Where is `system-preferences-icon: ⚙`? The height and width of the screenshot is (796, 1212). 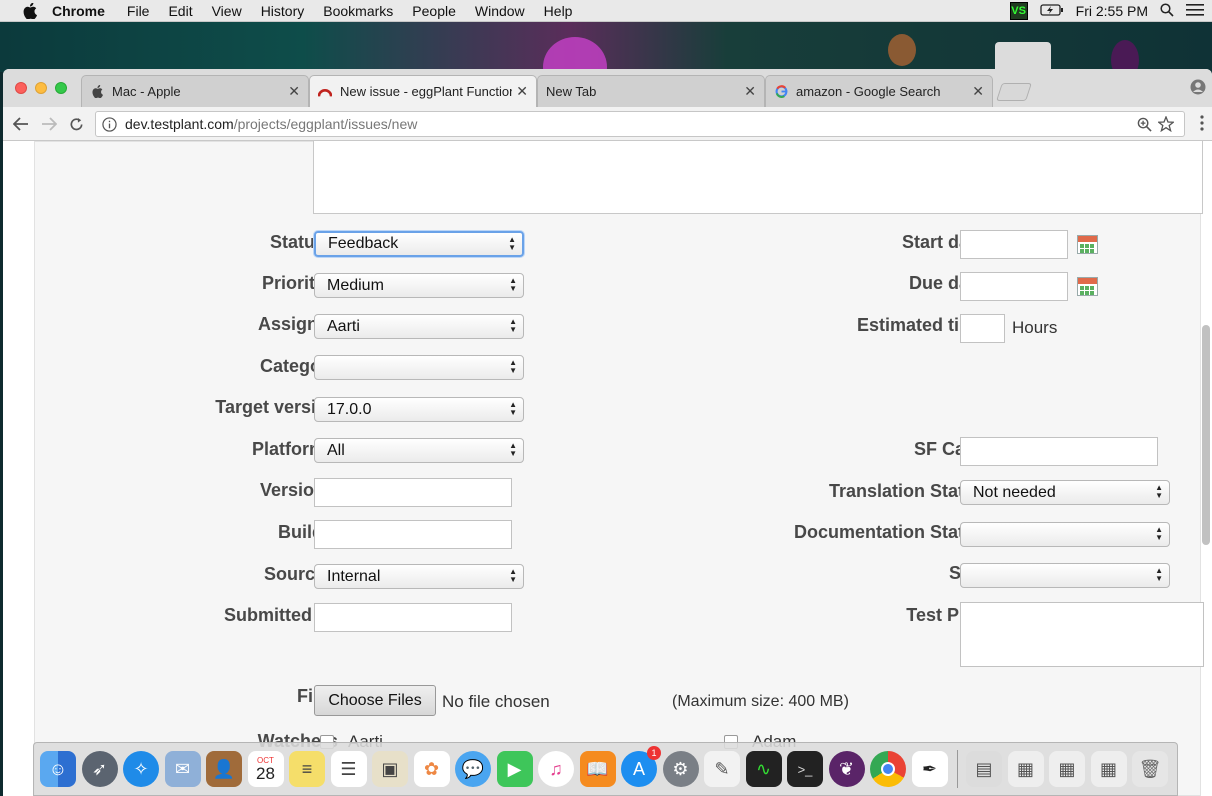 system-preferences-icon: ⚙ is located at coordinates (680, 769).